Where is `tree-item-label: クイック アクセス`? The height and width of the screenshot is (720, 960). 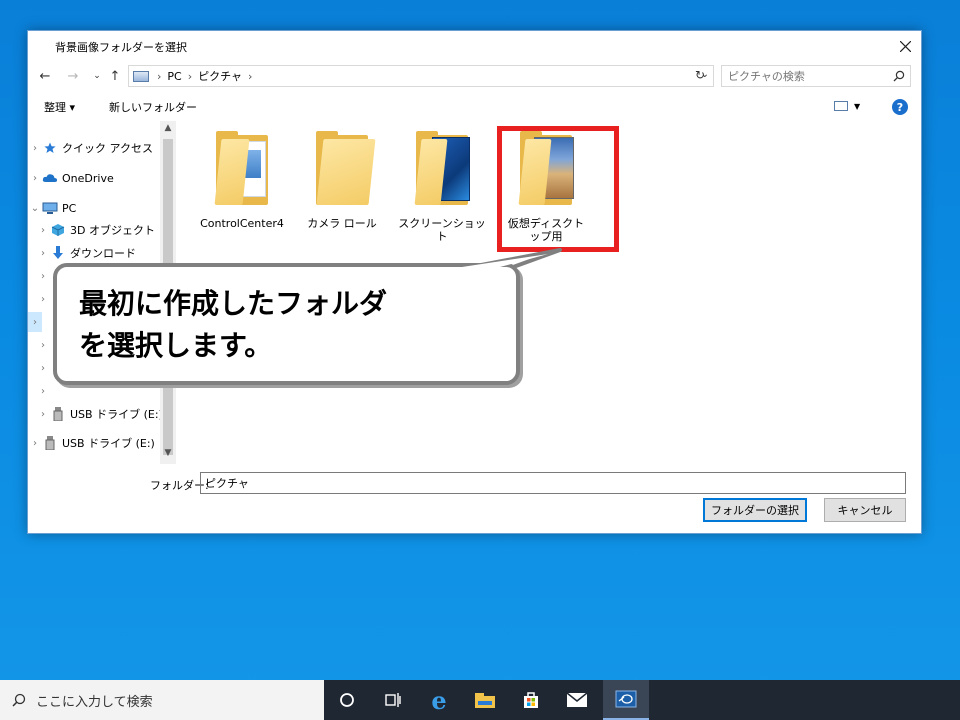
tree-item-label: クイック アクセス is located at coordinates (107, 148).